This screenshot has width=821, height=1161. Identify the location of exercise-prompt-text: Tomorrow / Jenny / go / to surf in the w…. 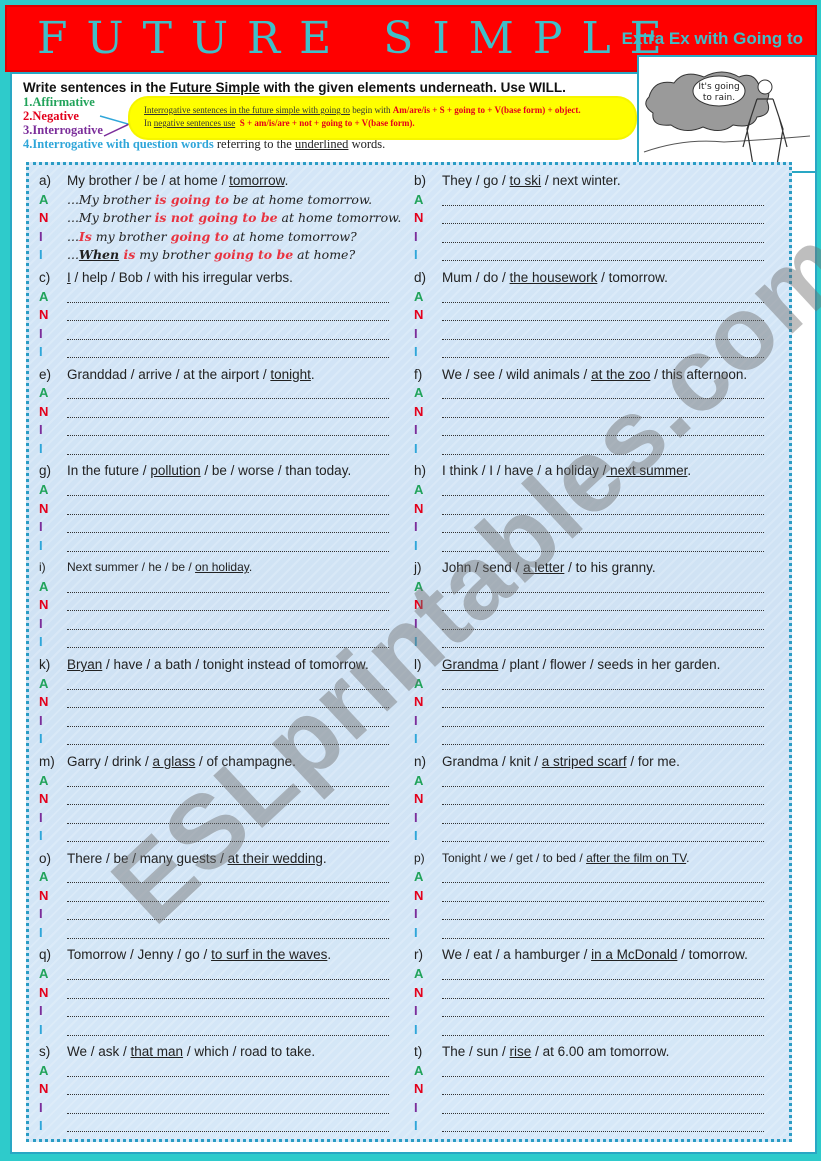
(199, 955).